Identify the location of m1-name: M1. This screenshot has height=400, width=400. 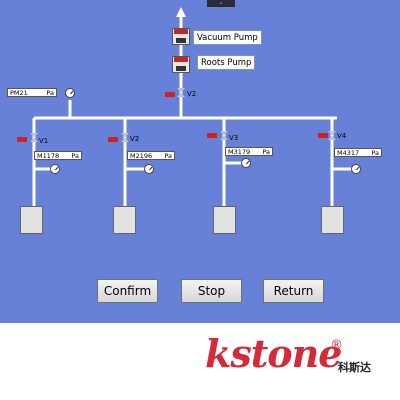
(42, 156).